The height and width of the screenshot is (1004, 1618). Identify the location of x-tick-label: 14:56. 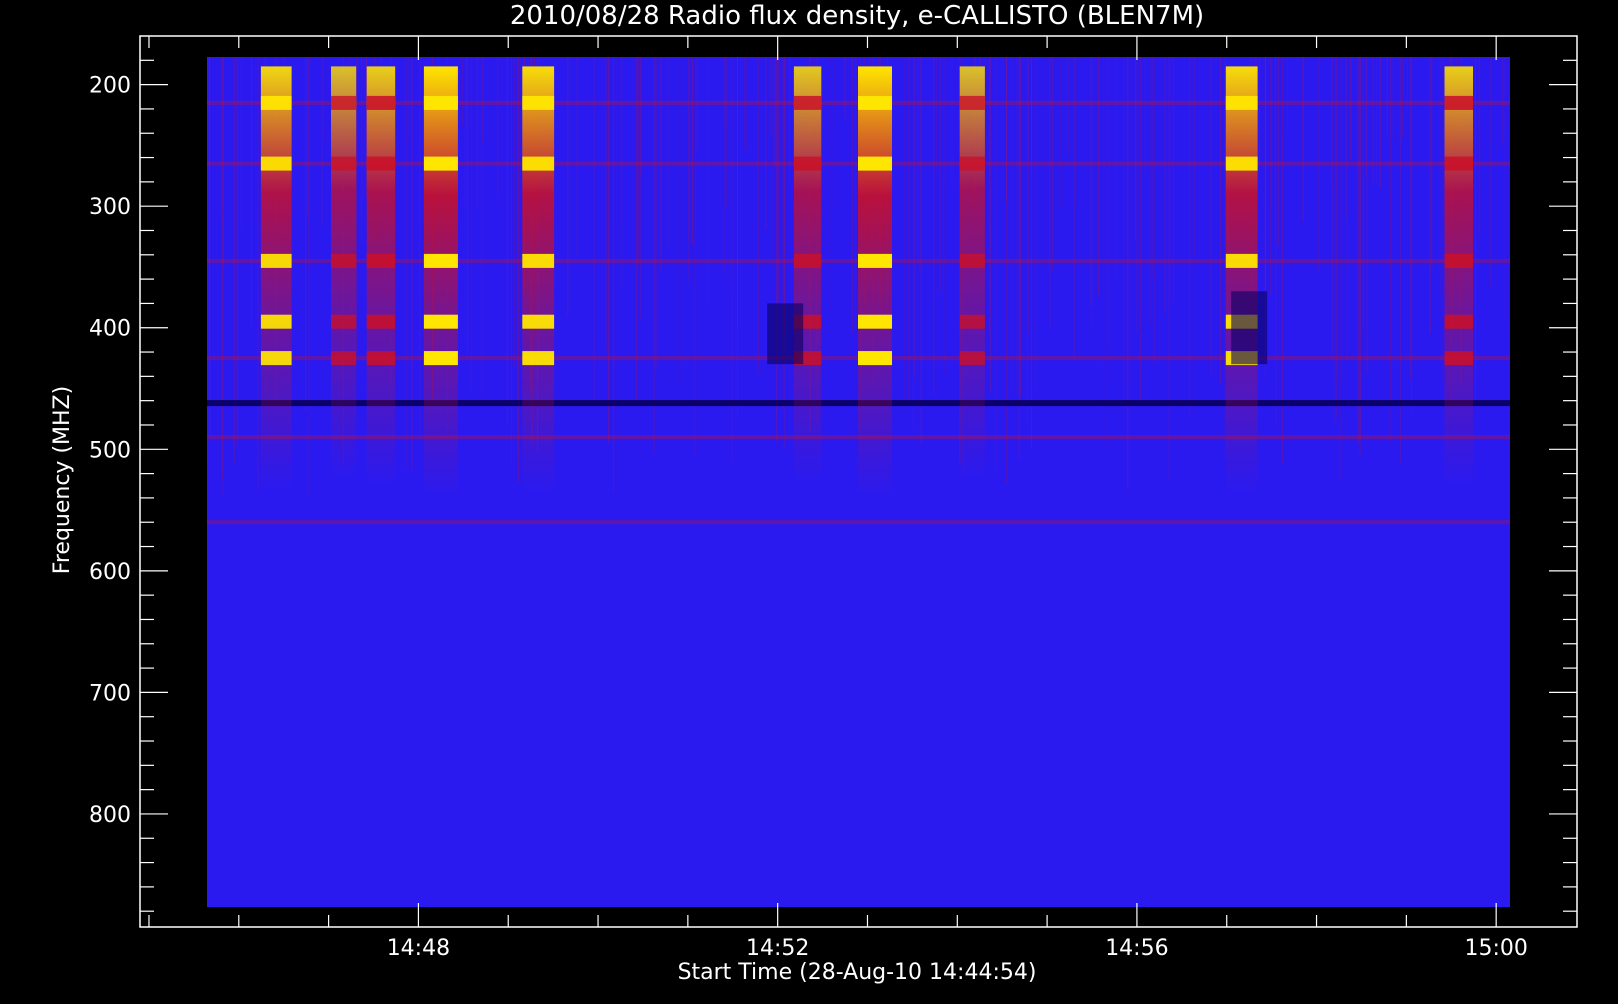
(1136, 948).